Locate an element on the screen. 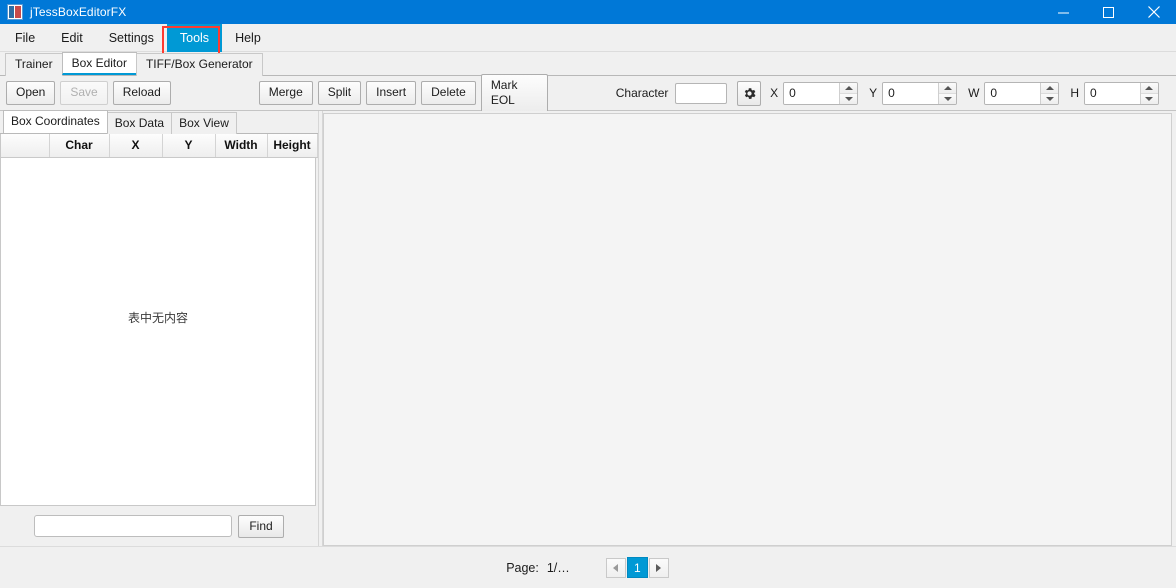 Image resolution: width=1176 pixels, height=588 pixels. x-label: X is located at coordinates (774, 93).